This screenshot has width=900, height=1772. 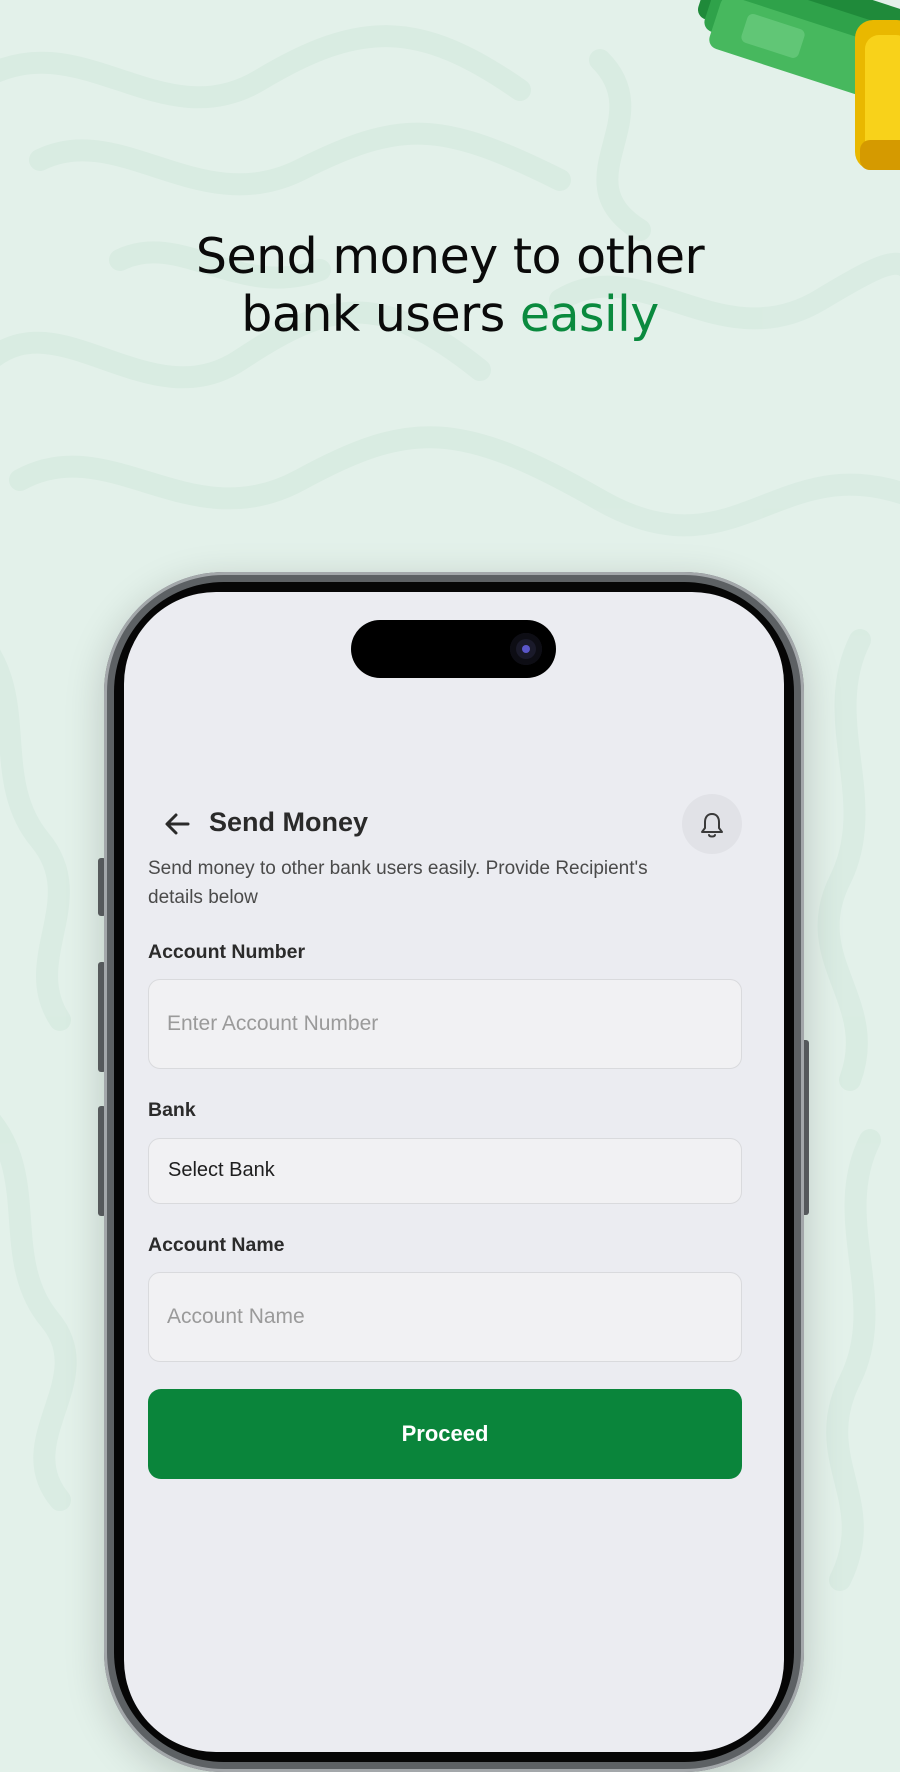 What do you see at coordinates (526, 649) in the screenshot?
I see `camera-icon` at bounding box center [526, 649].